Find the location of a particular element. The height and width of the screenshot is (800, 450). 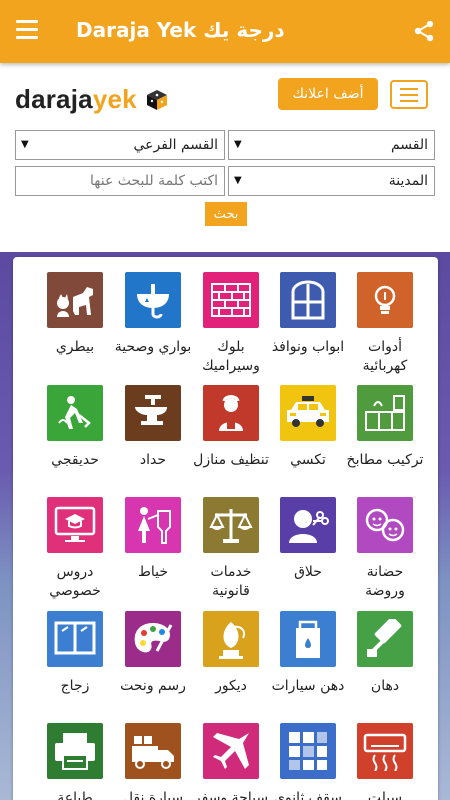

tailor-icon is located at coordinates (153, 525).